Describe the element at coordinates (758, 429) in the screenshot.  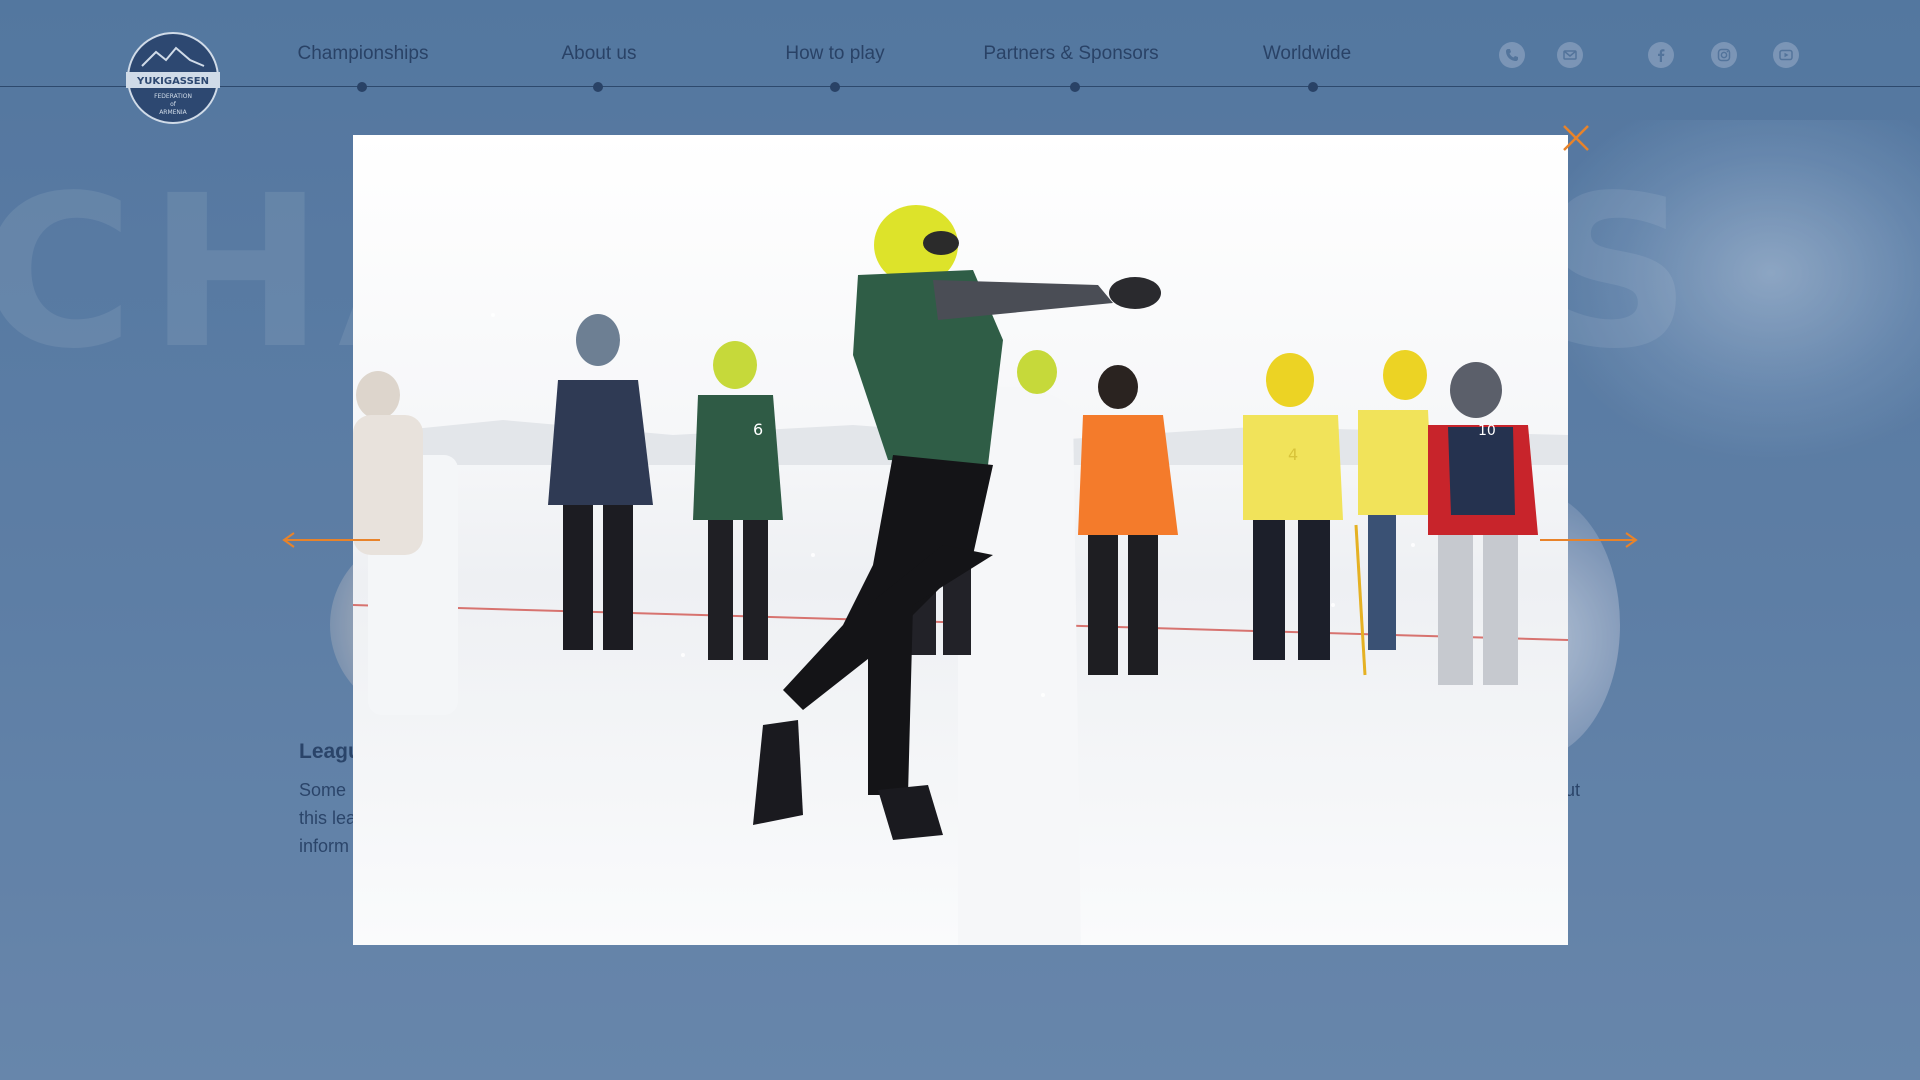
I see `svg-text: 6` at that location.